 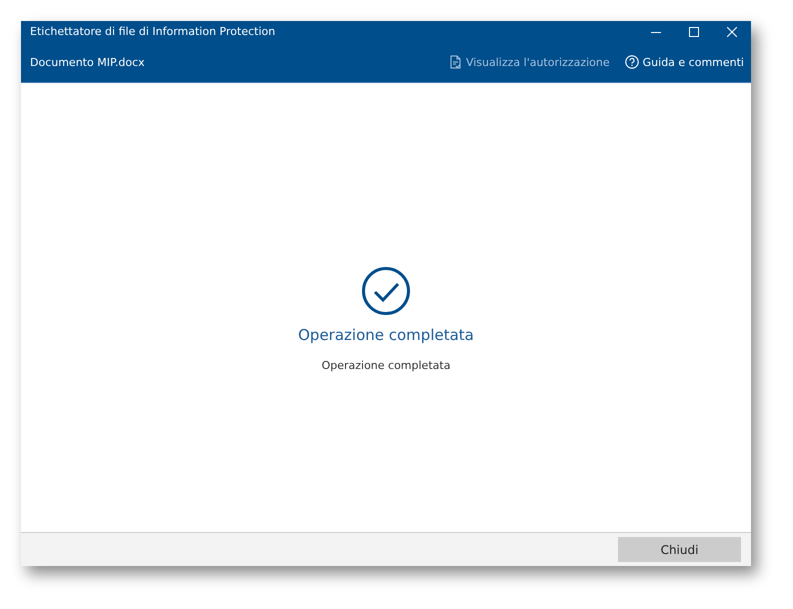 What do you see at coordinates (386, 291) in the screenshot?
I see `check-circle-icon` at bounding box center [386, 291].